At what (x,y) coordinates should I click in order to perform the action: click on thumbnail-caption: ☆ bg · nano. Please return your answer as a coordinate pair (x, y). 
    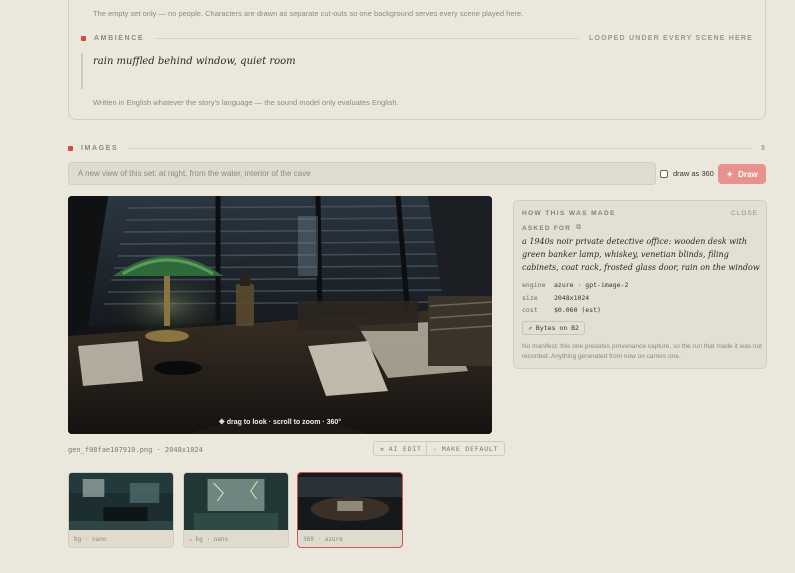
    Looking at the image, I should click on (209, 539).